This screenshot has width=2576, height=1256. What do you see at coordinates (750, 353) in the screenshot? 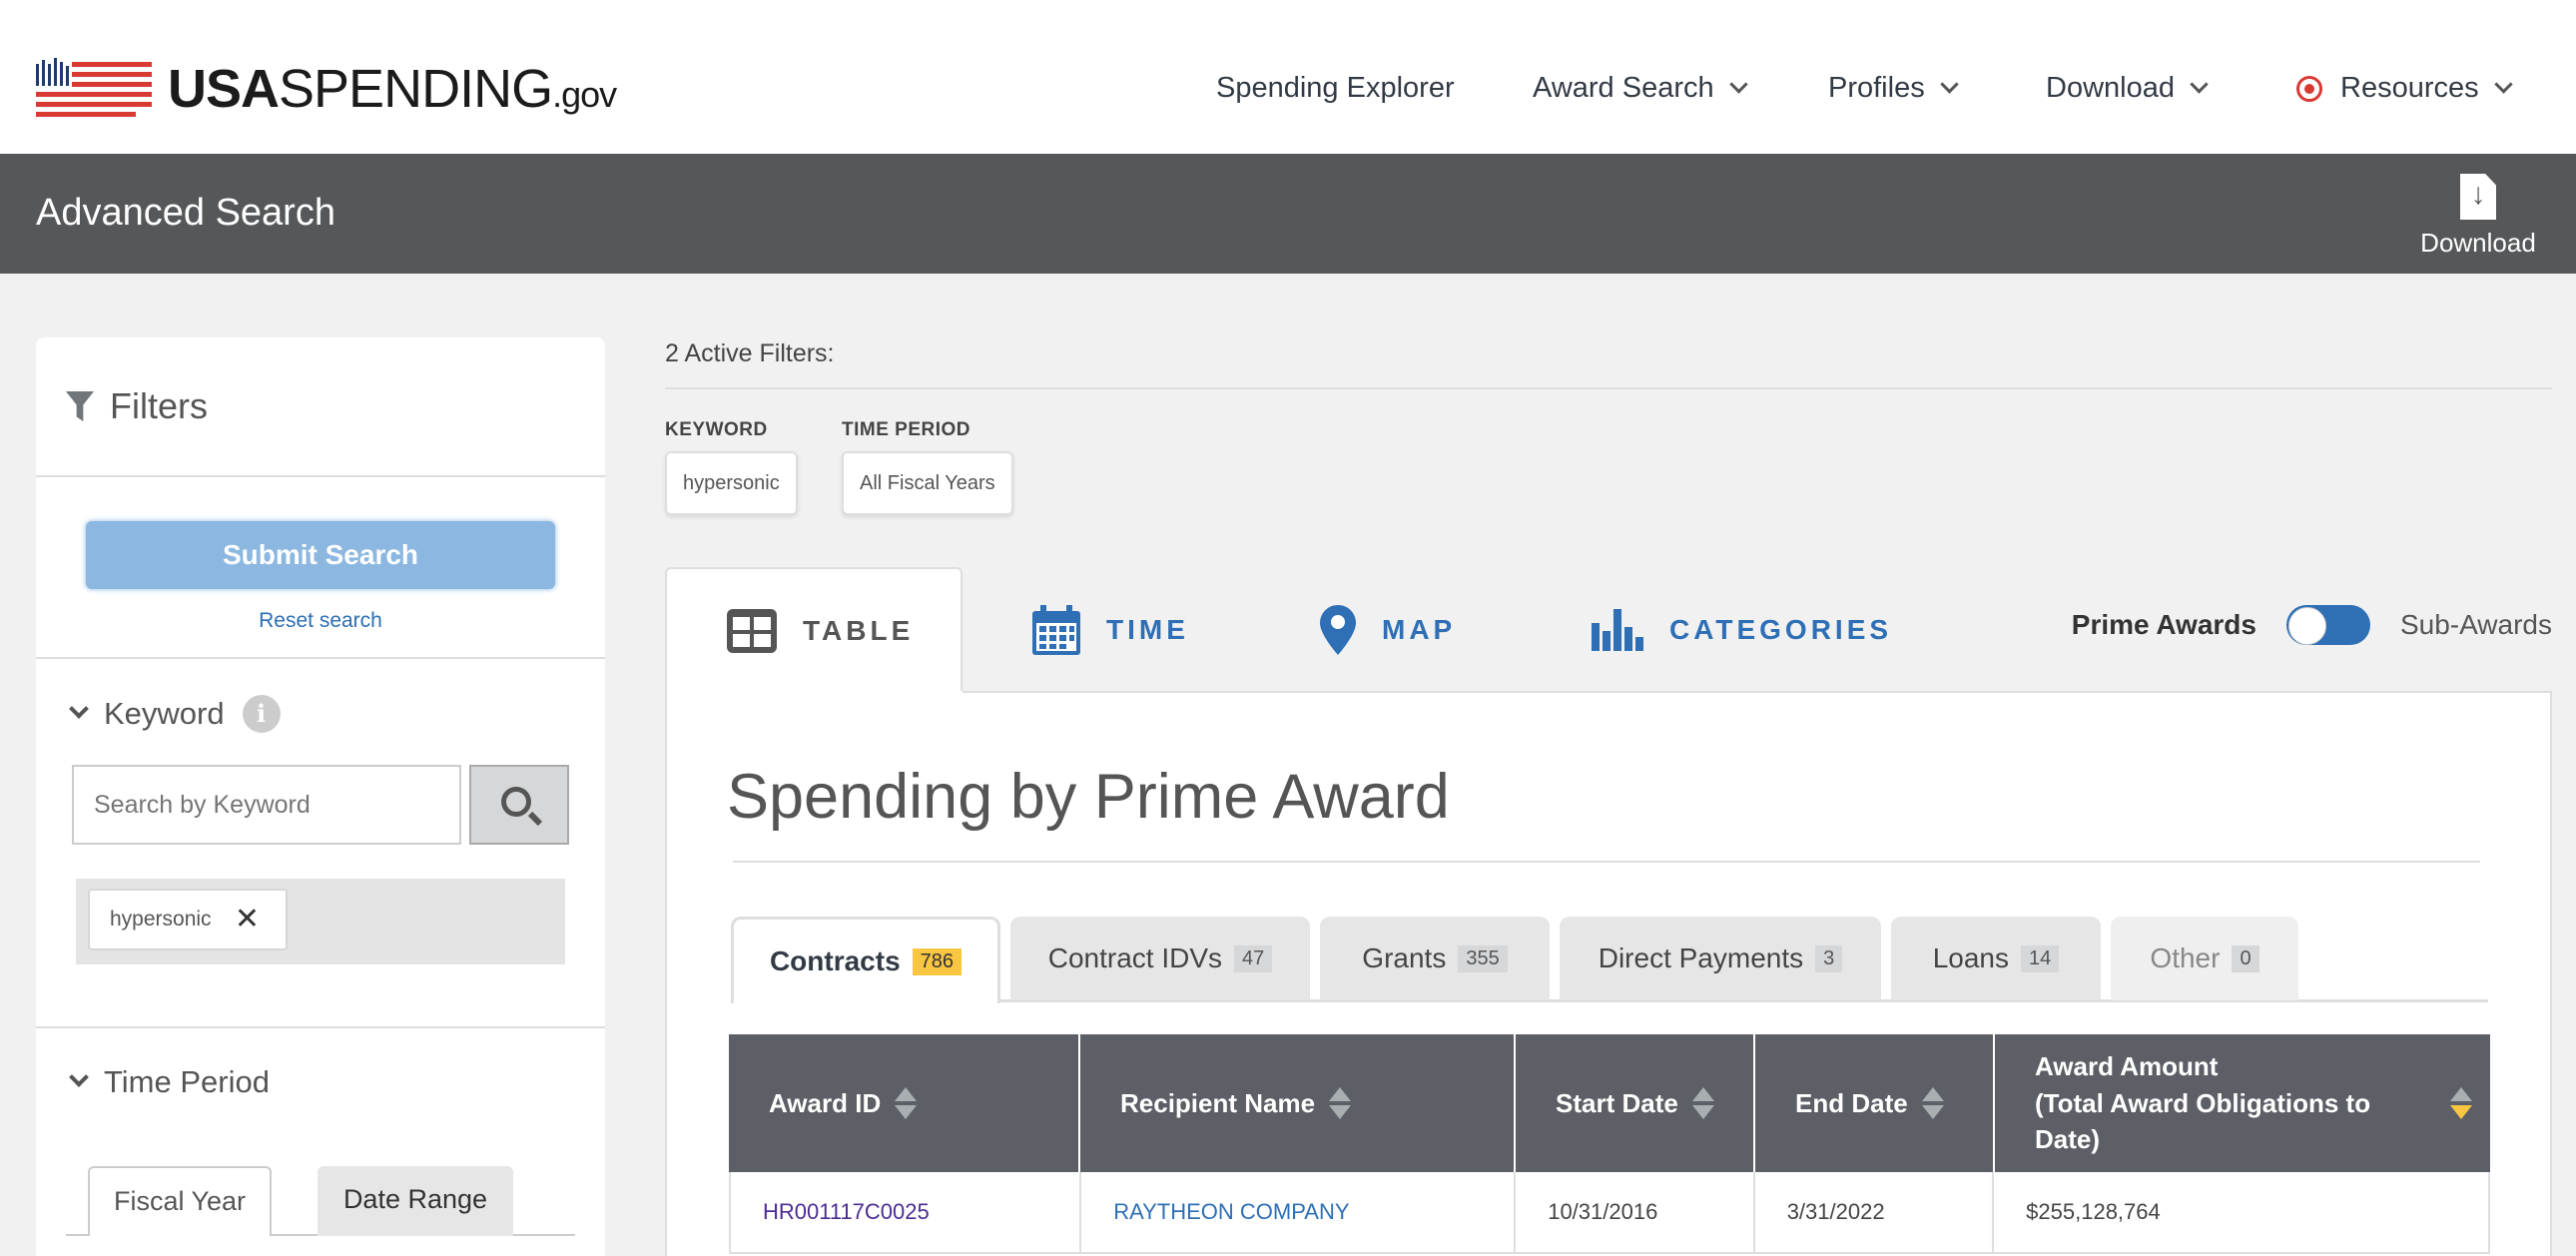
I see `active-filters-heading: 2 Active Filters:` at bounding box center [750, 353].